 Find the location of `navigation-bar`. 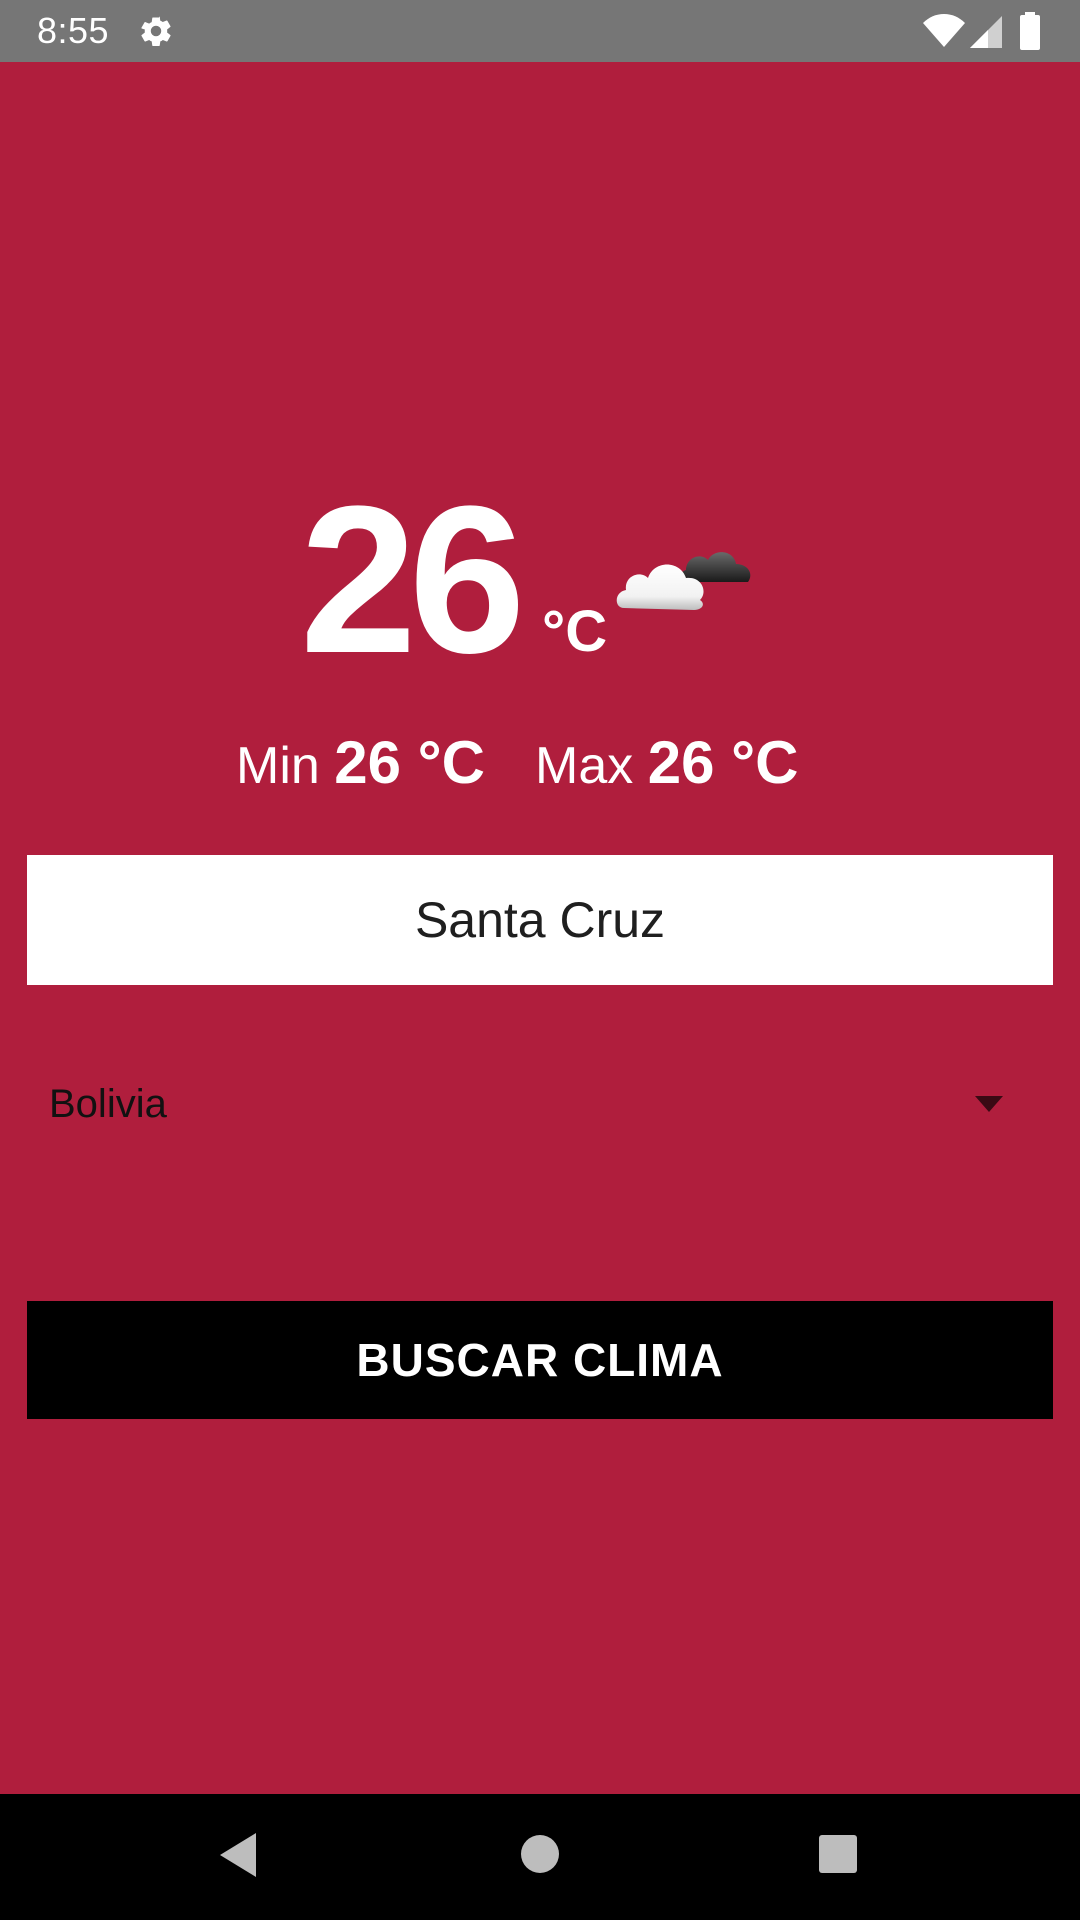

navigation-bar is located at coordinates (540, 1857).